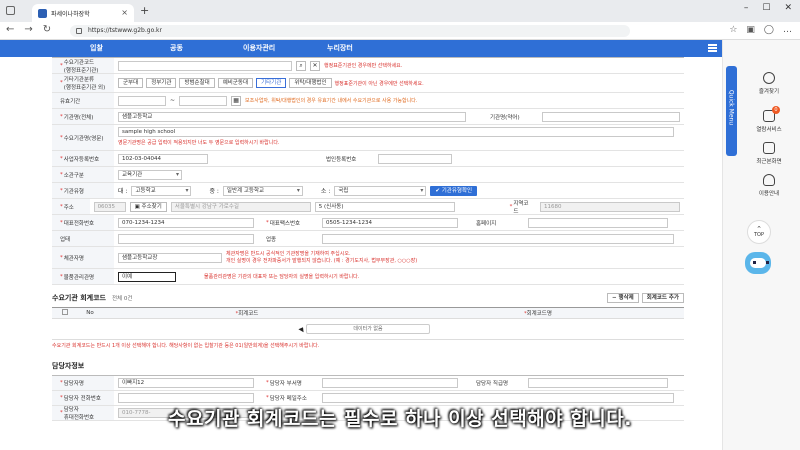  Describe the element at coordinates (170, 257) in the screenshot. I see `head-input: 샘플고등학교장` at that location.